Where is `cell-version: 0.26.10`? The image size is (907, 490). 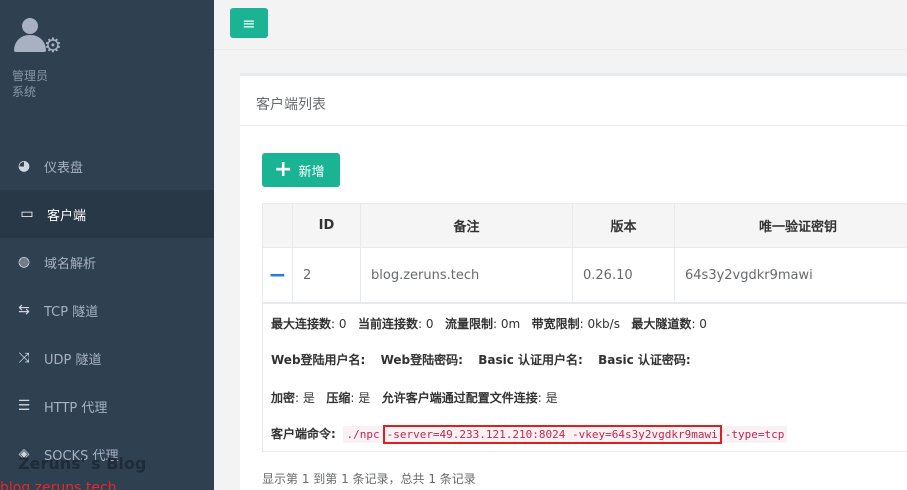
cell-version: 0.26.10 is located at coordinates (623, 275).